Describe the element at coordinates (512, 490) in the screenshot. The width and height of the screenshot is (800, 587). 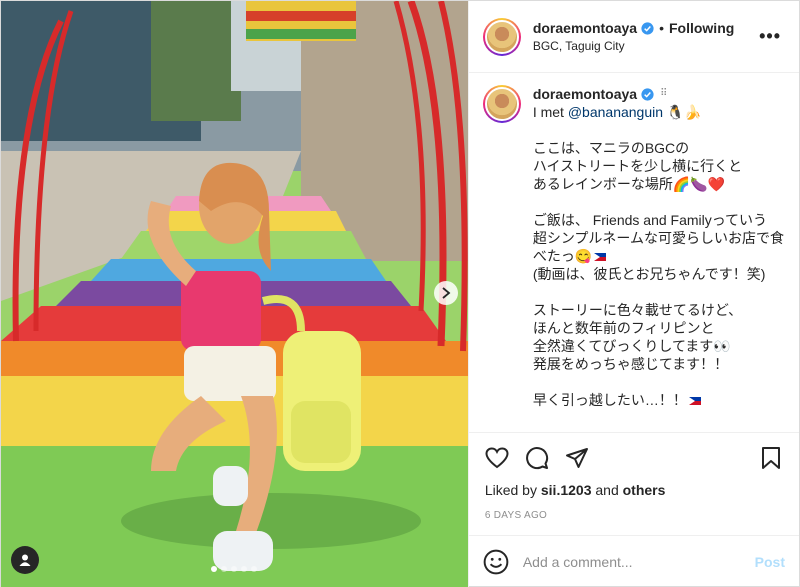
I see `likes-prefix: Liked by` at that location.